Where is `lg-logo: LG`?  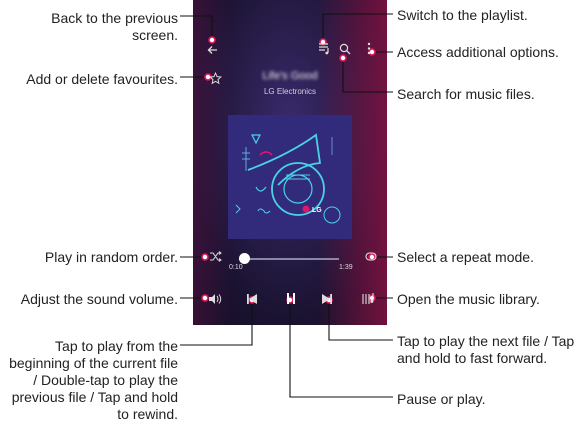
lg-logo: LG is located at coordinates (317, 210).